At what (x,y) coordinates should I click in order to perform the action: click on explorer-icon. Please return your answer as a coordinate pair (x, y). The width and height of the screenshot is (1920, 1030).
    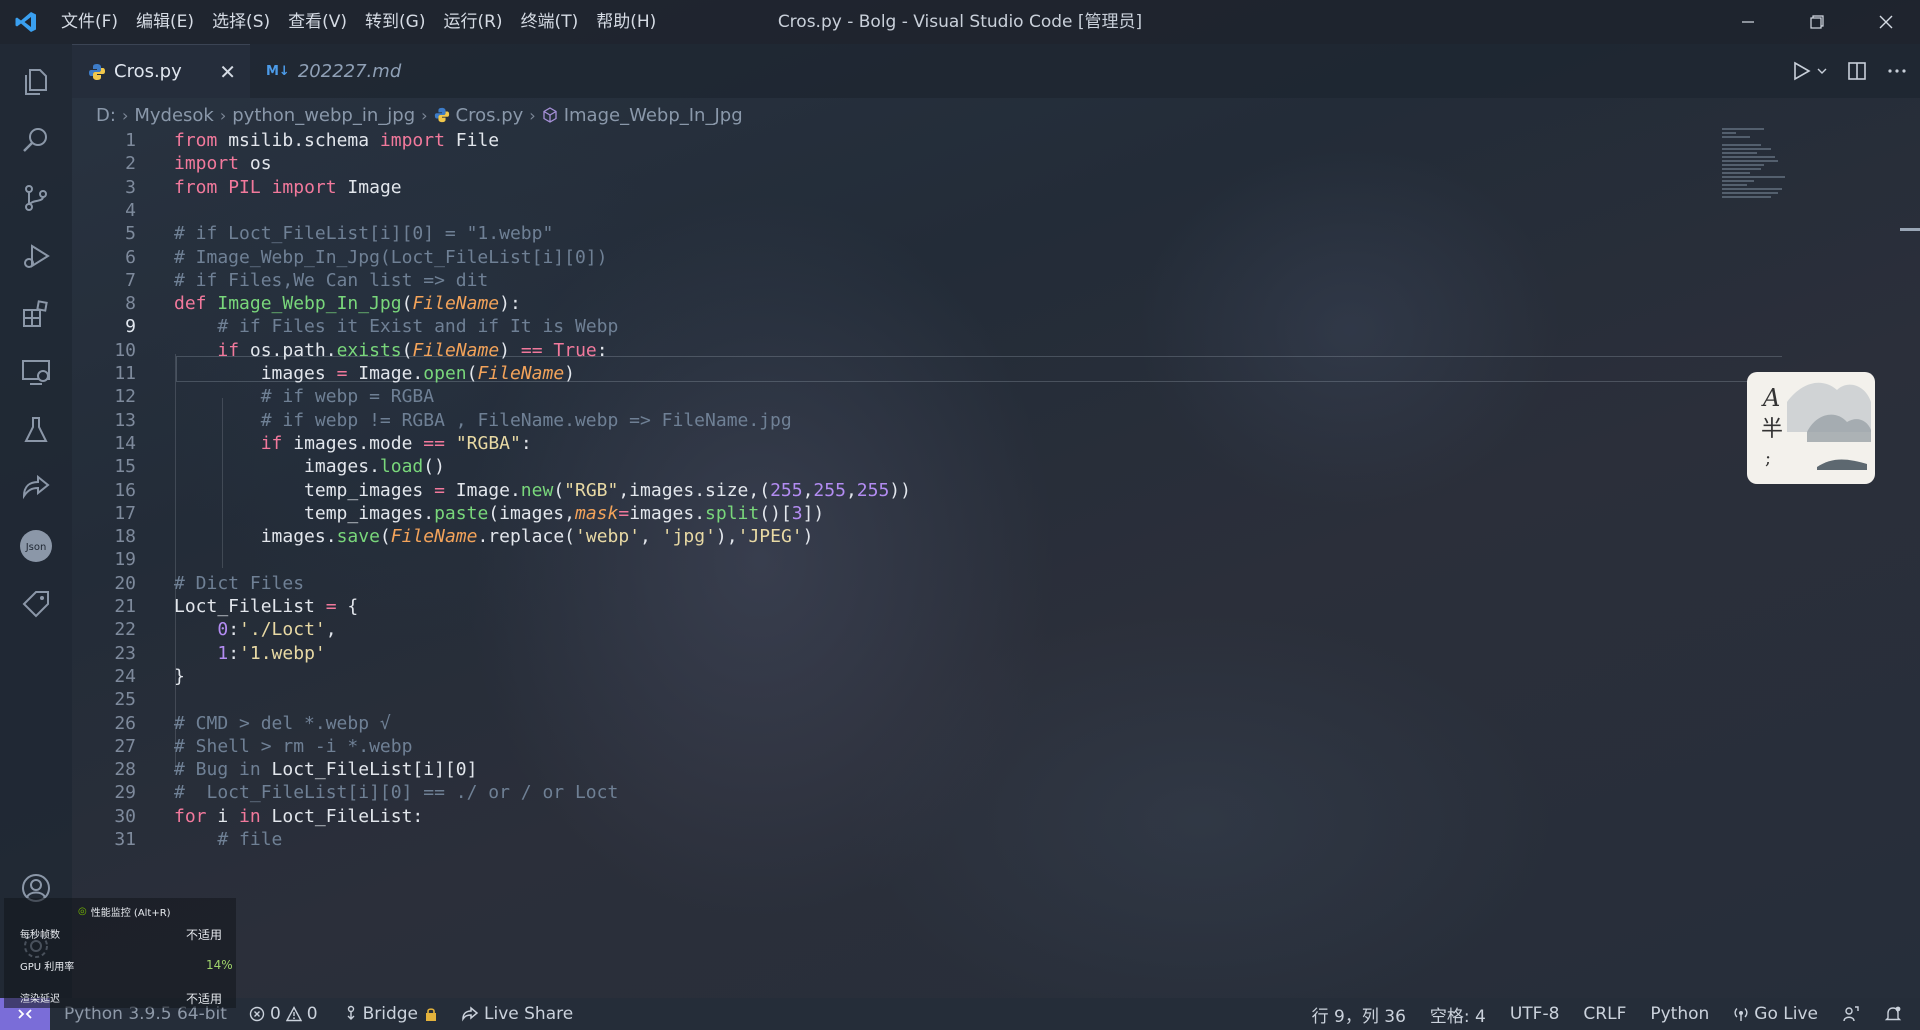
    Looking at the image, I should click on (36, 82).